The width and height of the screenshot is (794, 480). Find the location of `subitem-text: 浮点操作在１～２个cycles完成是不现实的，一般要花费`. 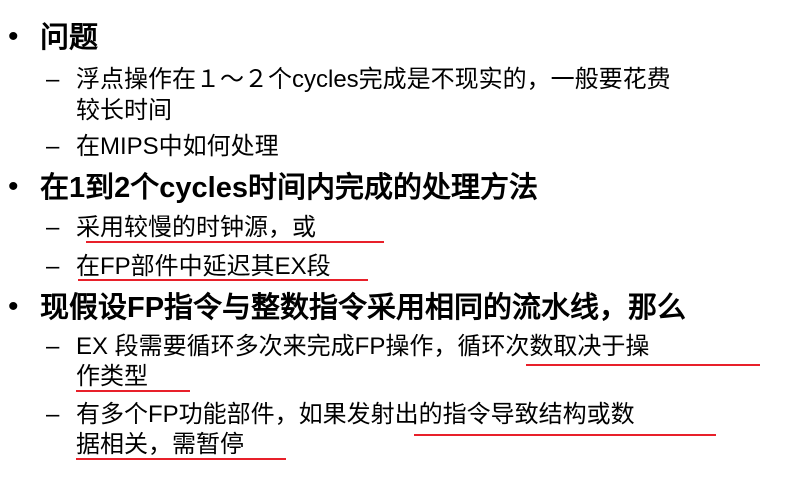

subitem-text: 浮点操作在１～２个cycles完成是不现实的，一般要花费 is located at coordinates (373, 79).